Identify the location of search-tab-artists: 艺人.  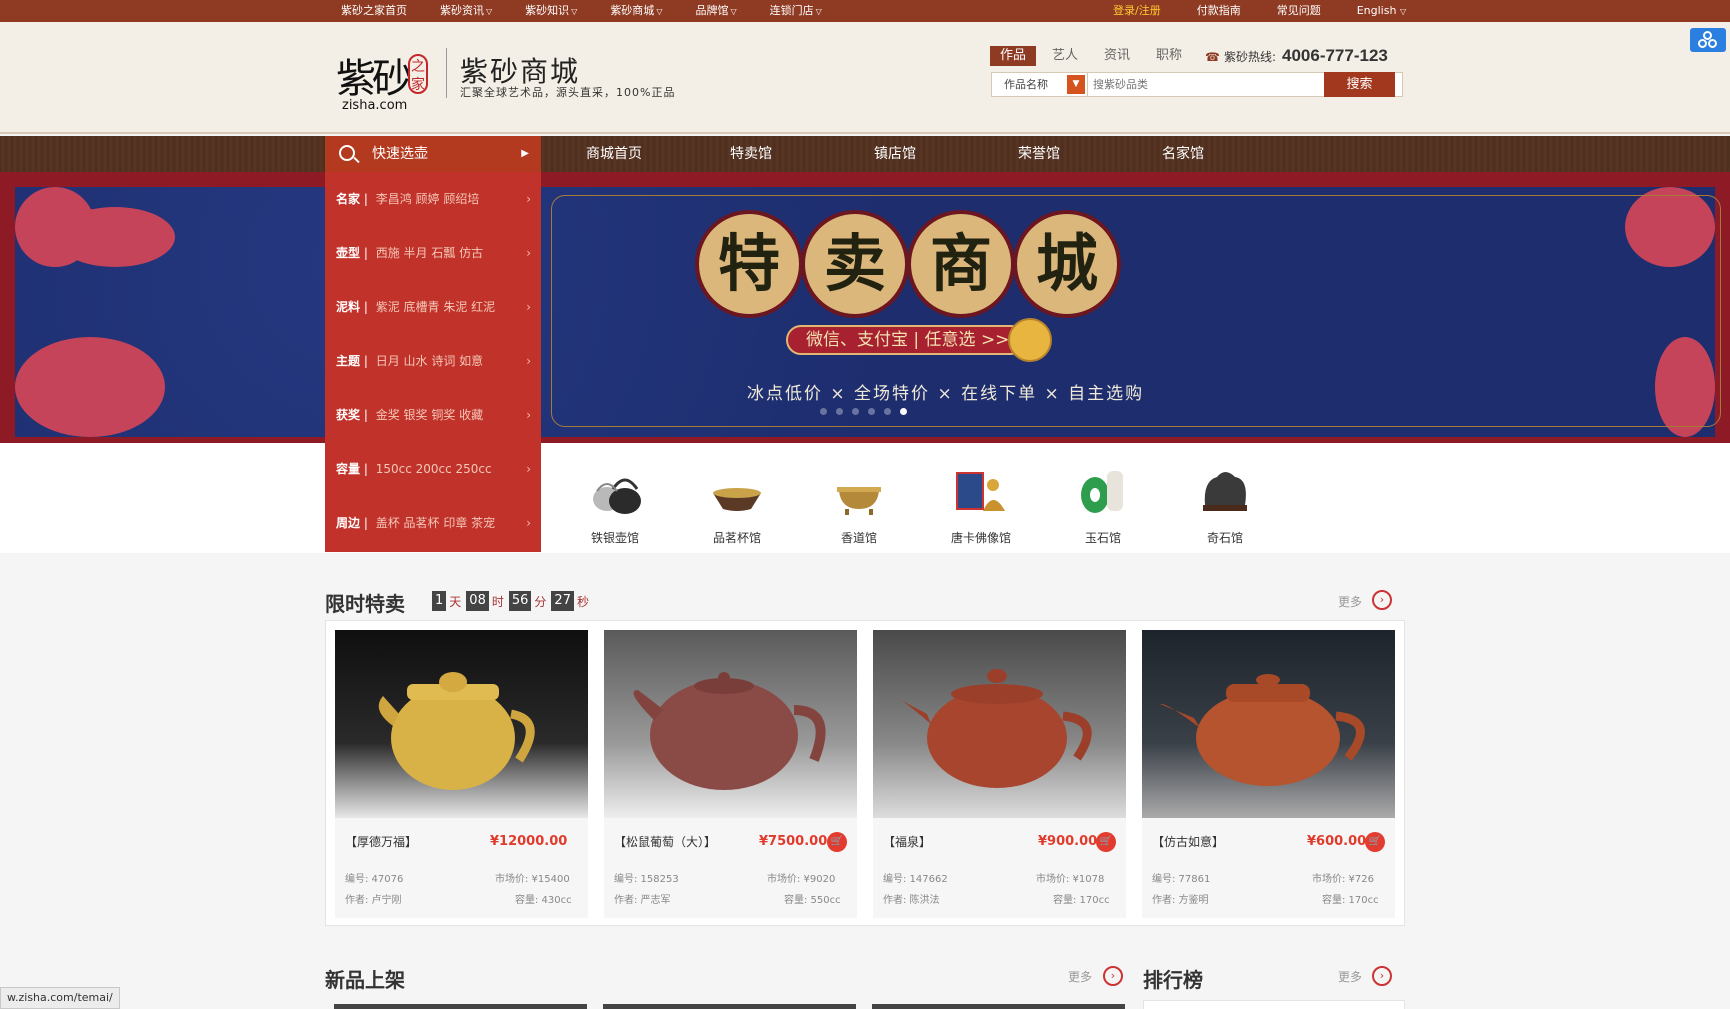
(1065, 56).